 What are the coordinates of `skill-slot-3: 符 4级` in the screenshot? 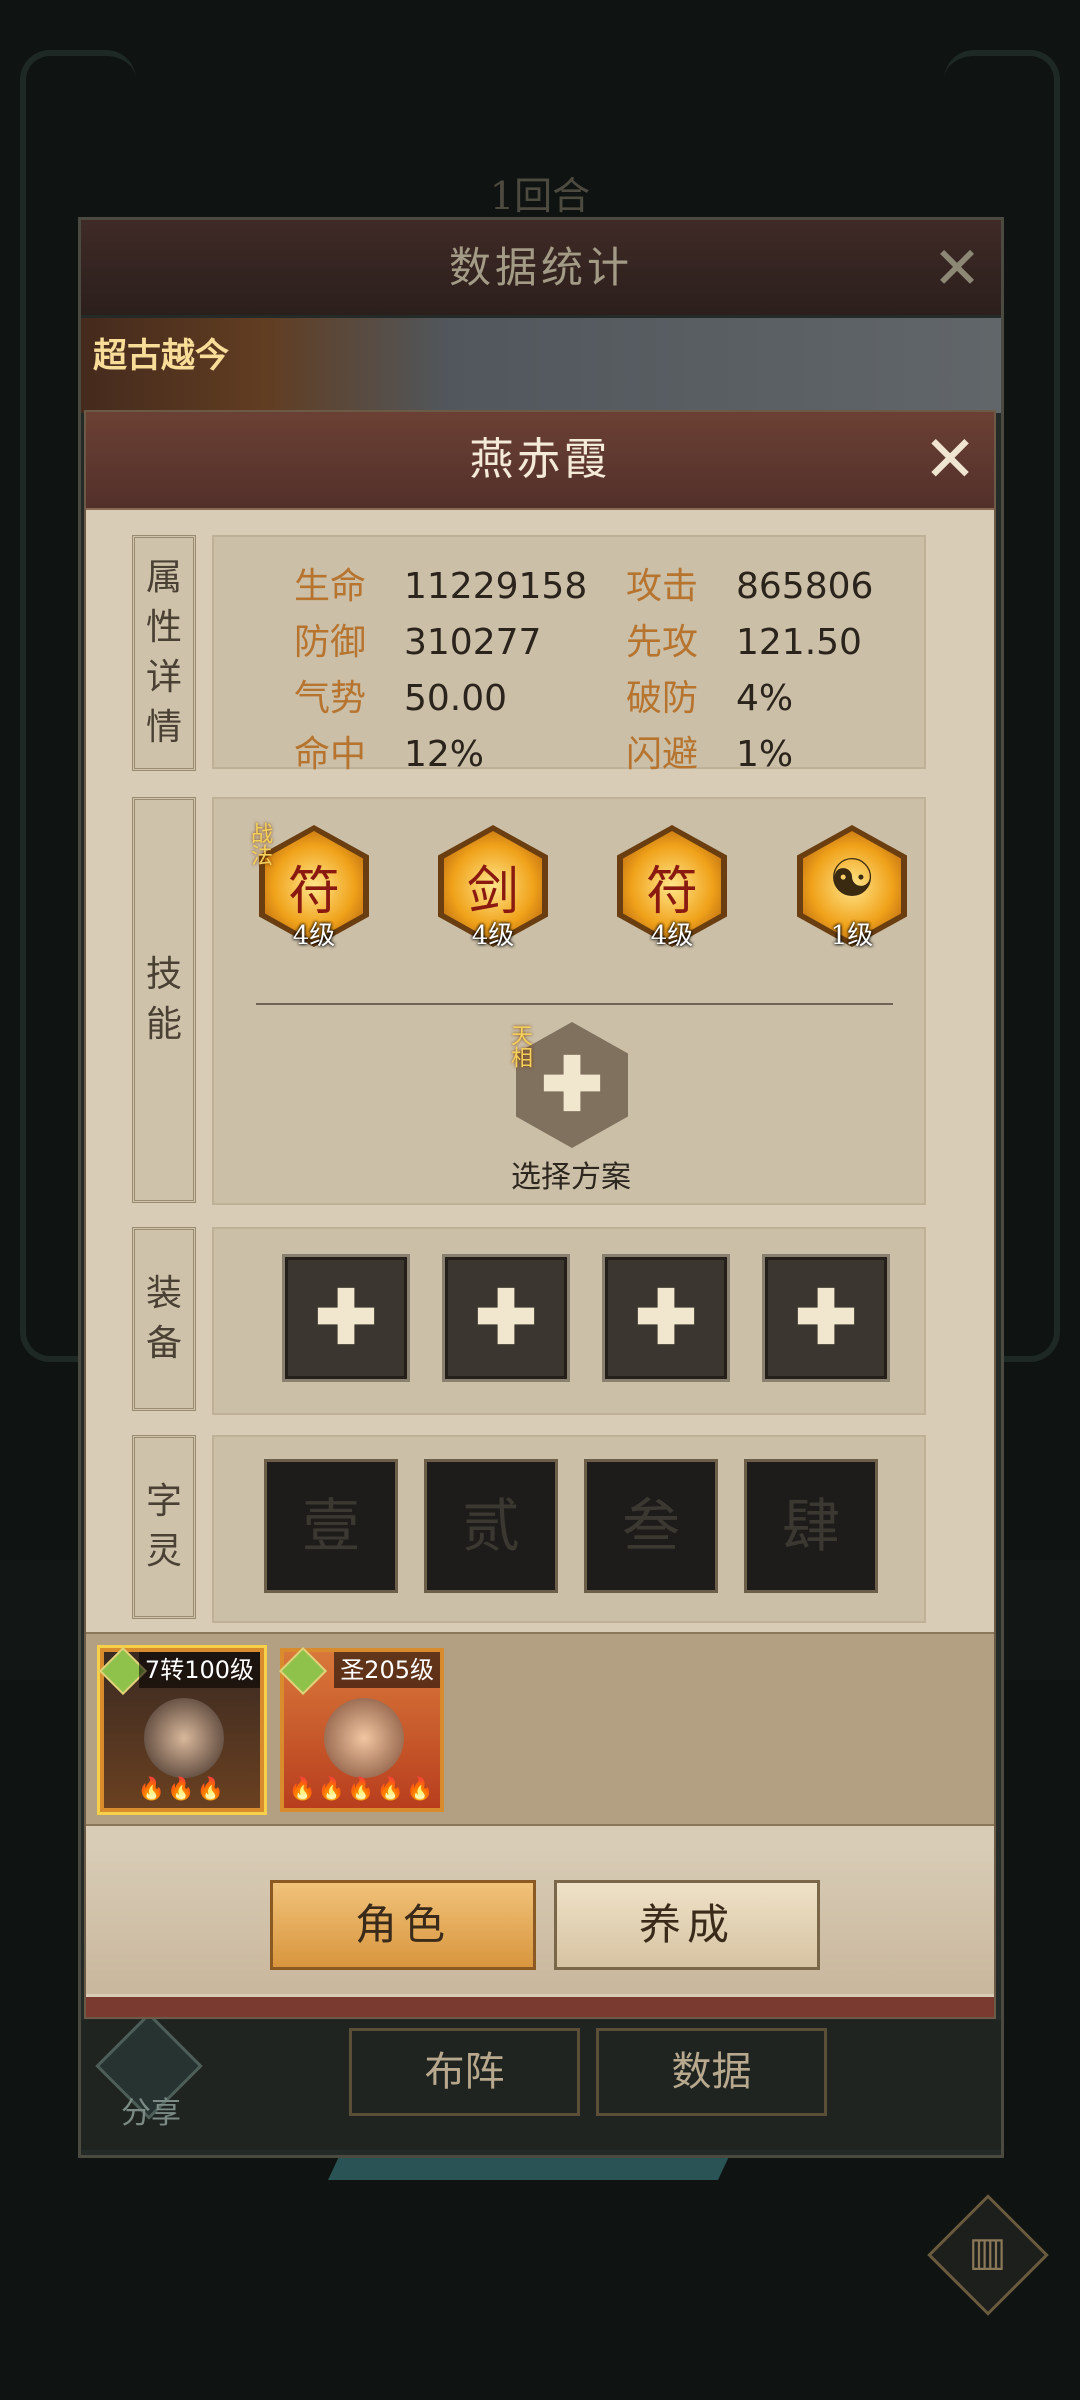 It's located at (672, 888).